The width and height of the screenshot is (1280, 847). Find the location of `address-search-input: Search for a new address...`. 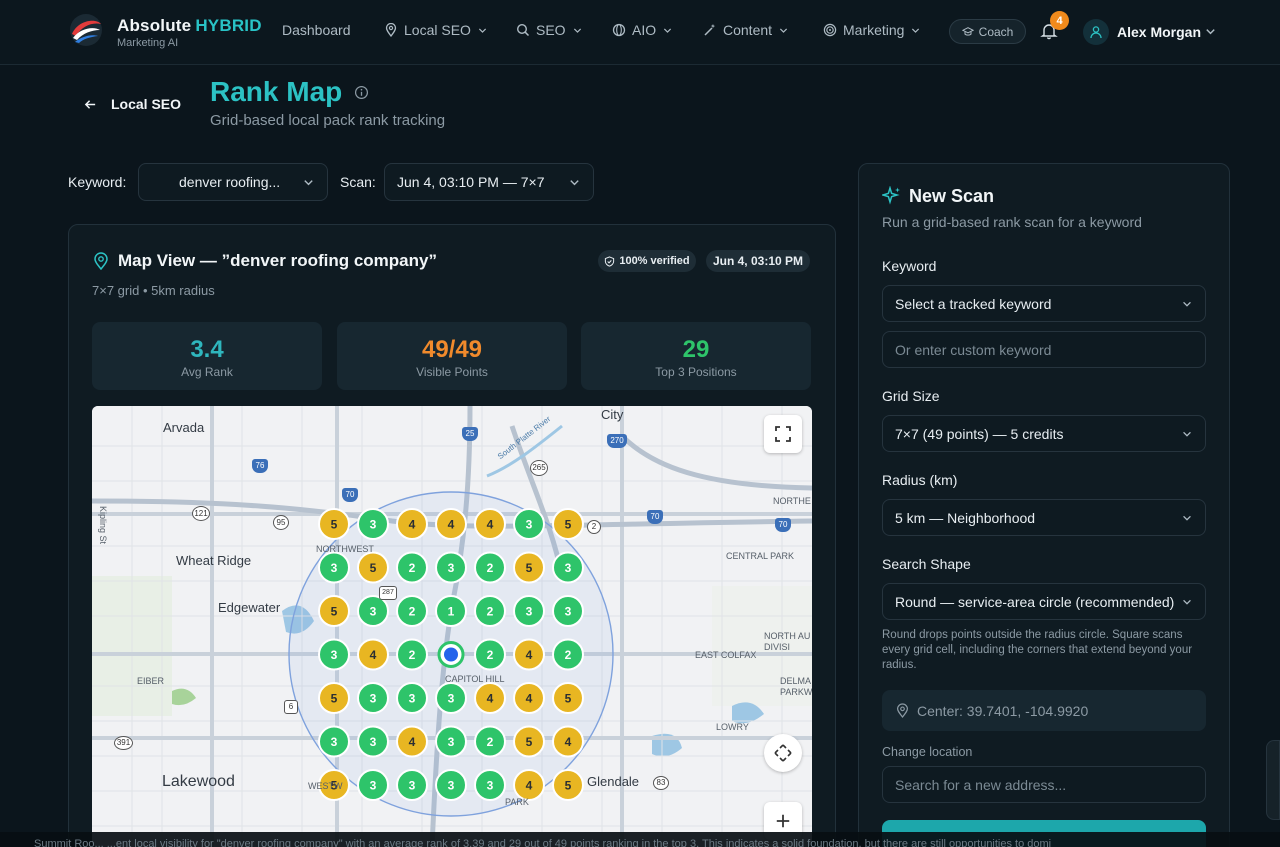

address-search-input: Search for a new address... is located at coordinates (1044, 784).